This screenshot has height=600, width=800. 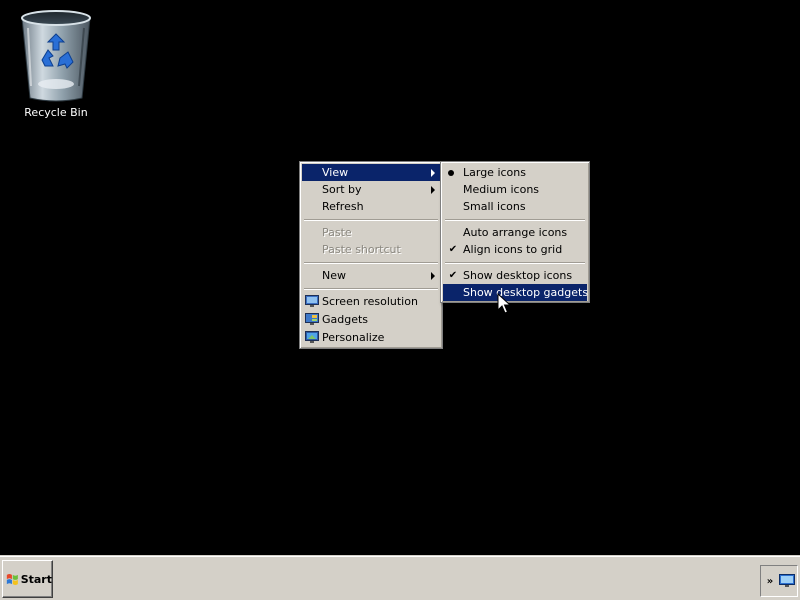 What do you see at coordinates (56, 112) in the screenshot?
I see `desktop-icon-label: Recycle Bin` at bounding box center [56, 112].